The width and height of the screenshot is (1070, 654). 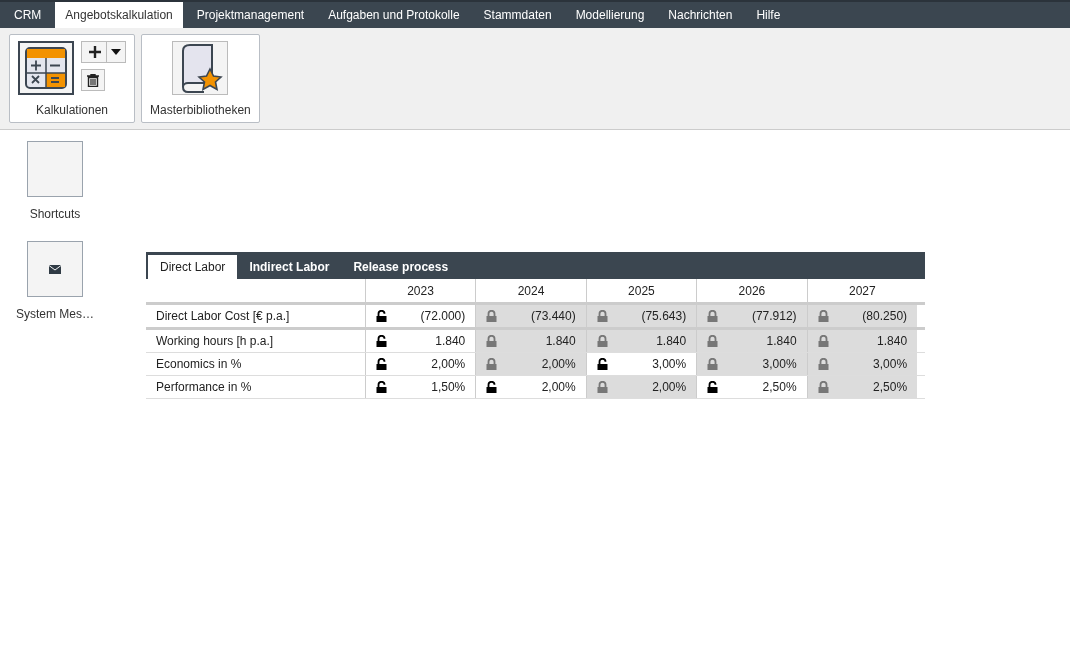 What do you see at coordinates (250, 15) in the screenshot?
I see `menu-tab: Projektmanagement` at bounding box center [250, 15].